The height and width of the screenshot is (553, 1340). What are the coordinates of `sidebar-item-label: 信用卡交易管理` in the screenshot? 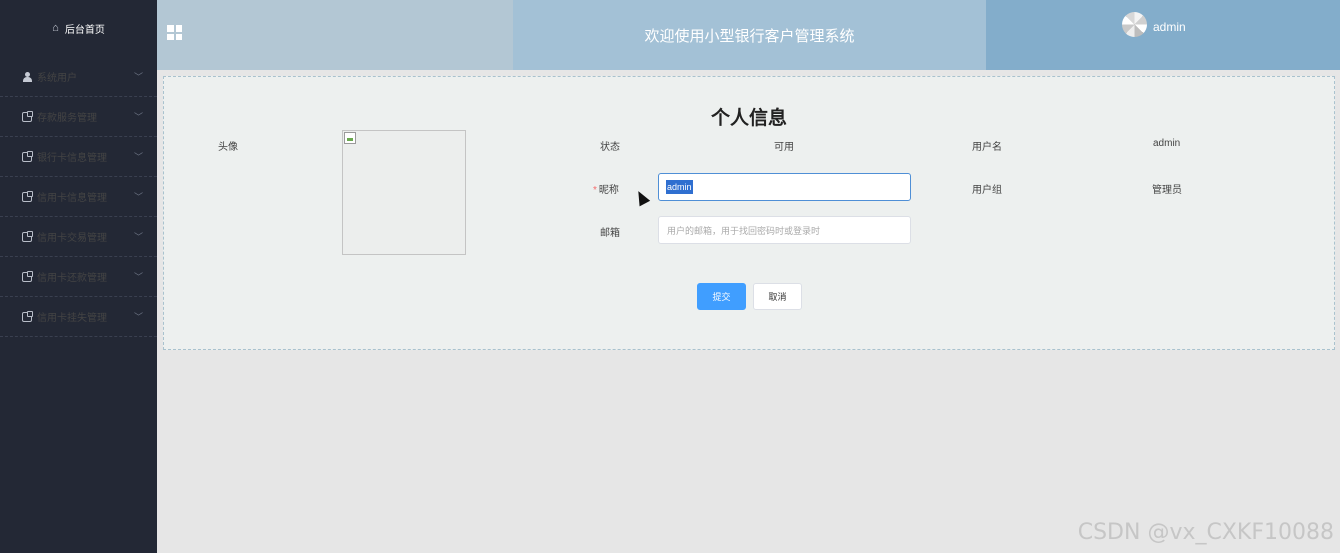 It's located at (72, 238).